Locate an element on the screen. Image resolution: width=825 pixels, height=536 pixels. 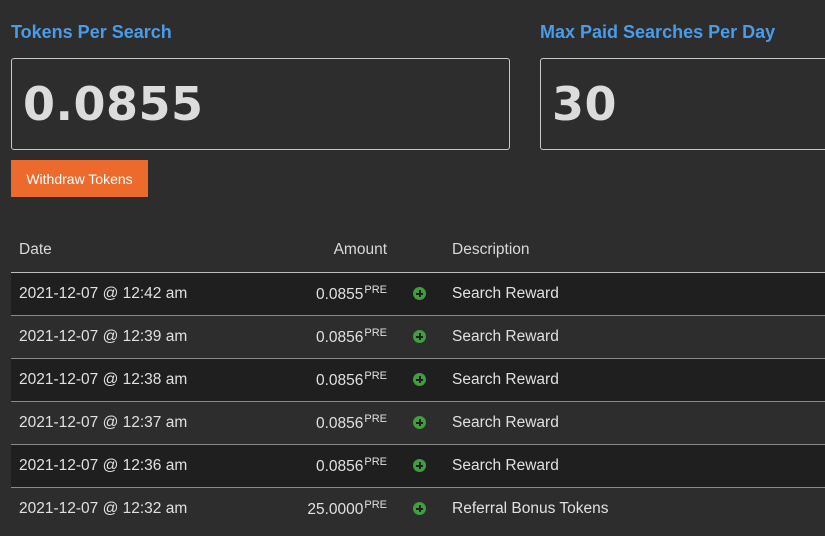
header-icon is located at coordinates (419, 250).